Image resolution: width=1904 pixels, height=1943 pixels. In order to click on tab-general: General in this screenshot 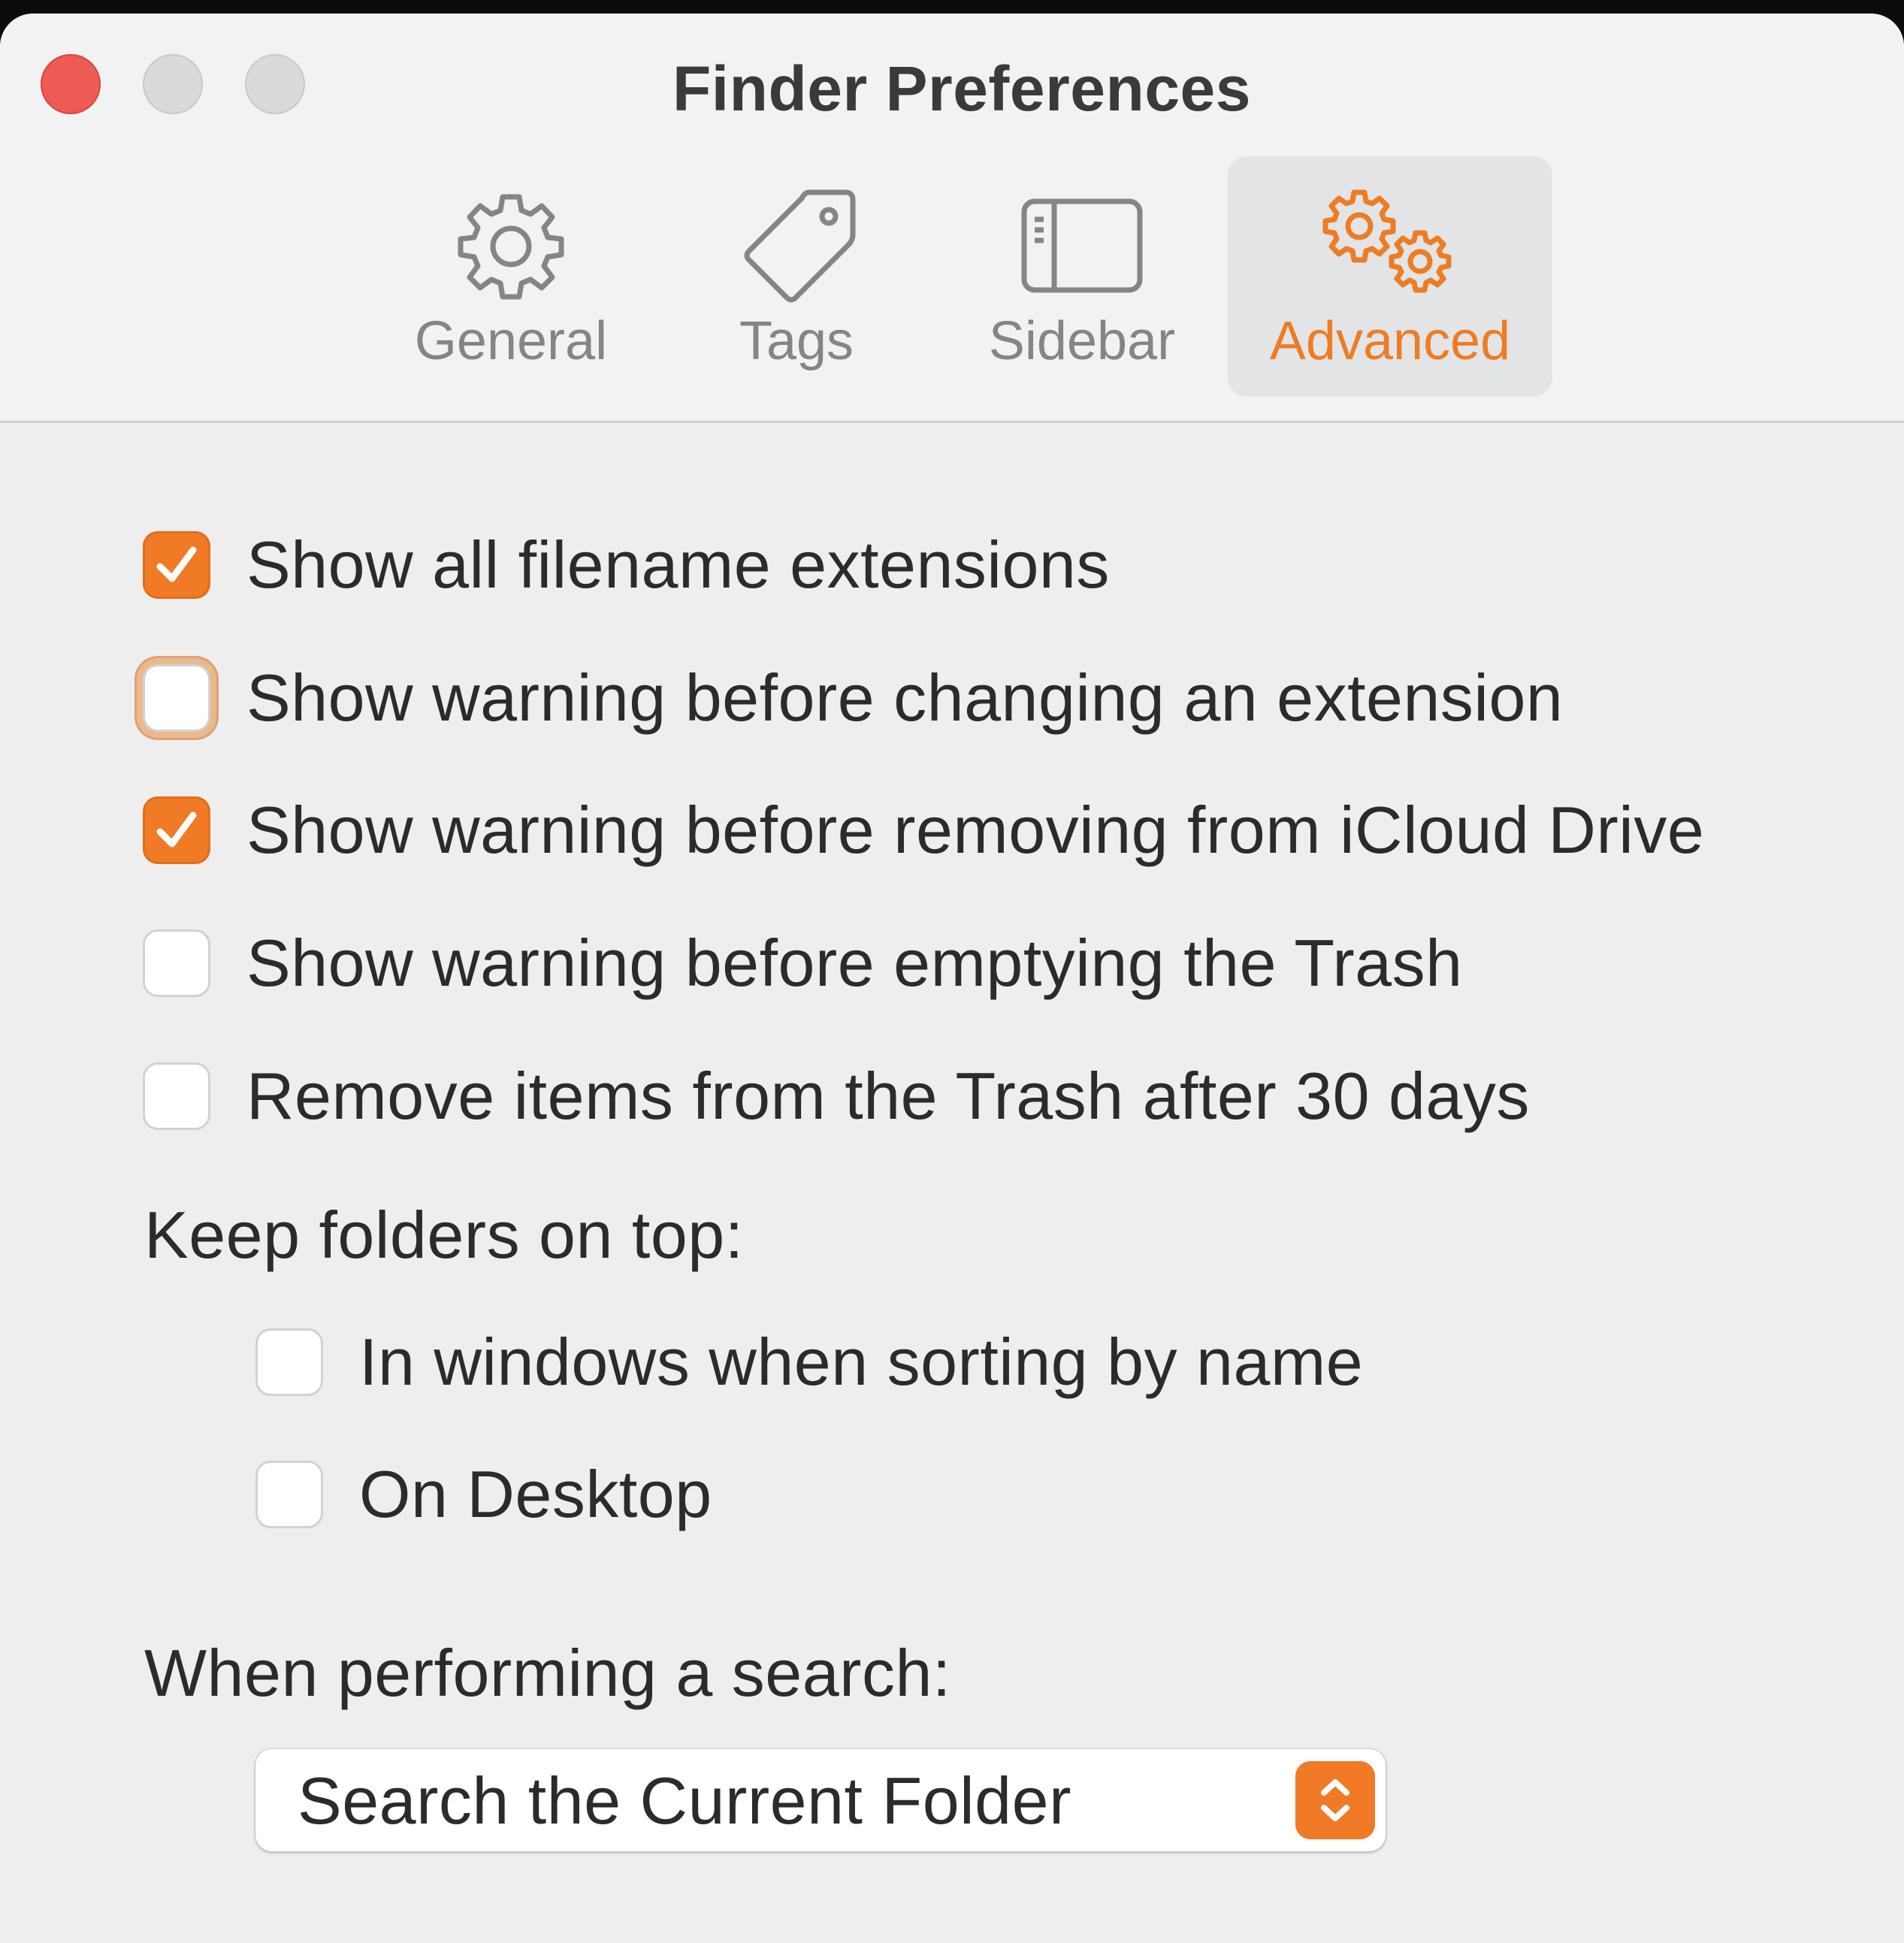, I will do `click(511, 276)`.